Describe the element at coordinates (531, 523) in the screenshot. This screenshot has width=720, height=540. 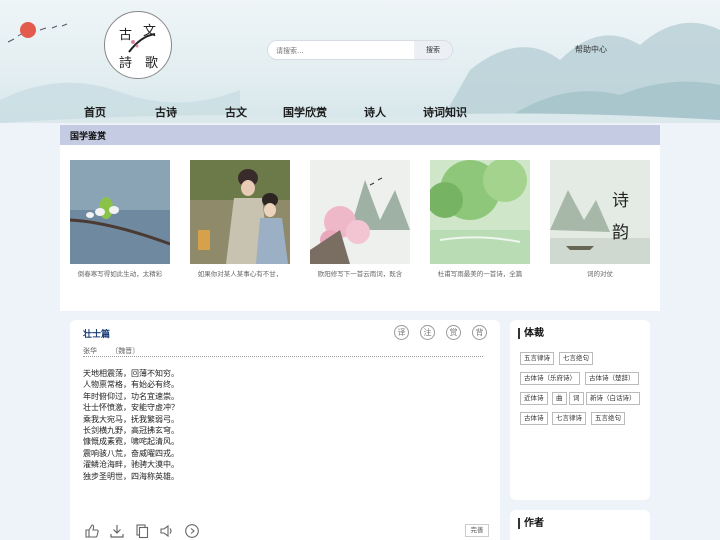
I see `sidebar-title: 作者` at that location.